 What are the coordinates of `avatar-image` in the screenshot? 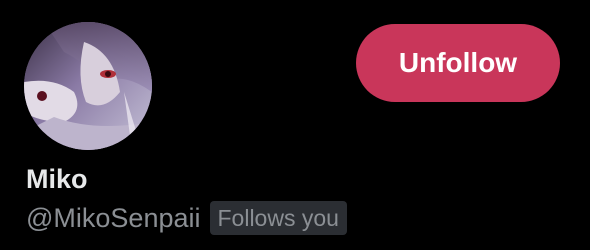 It's located at (88, 86).